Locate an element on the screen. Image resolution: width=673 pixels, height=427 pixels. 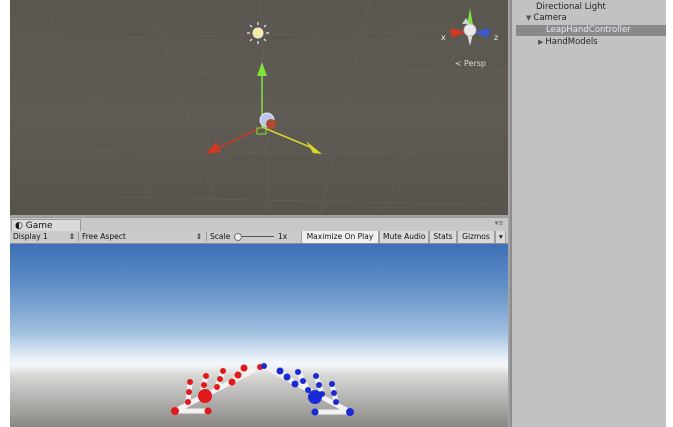
gizmo-x-label: x is located at coordinates (443, 37).